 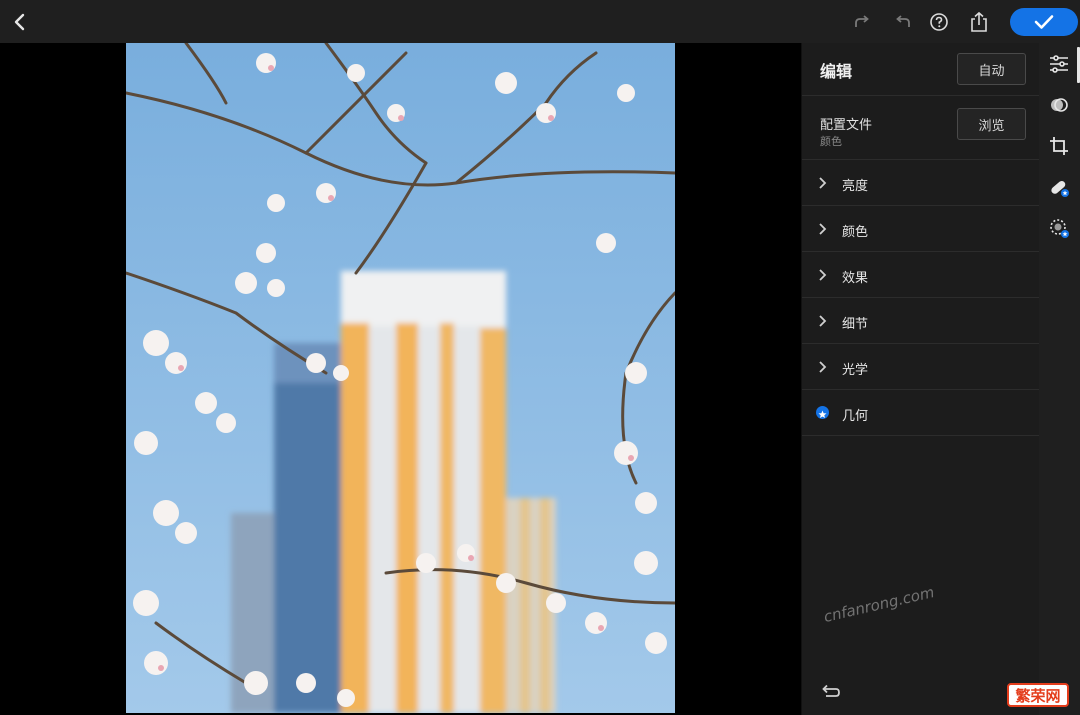 I want to click on site-logo: 繁荣网, so click(x=1038, y=695).